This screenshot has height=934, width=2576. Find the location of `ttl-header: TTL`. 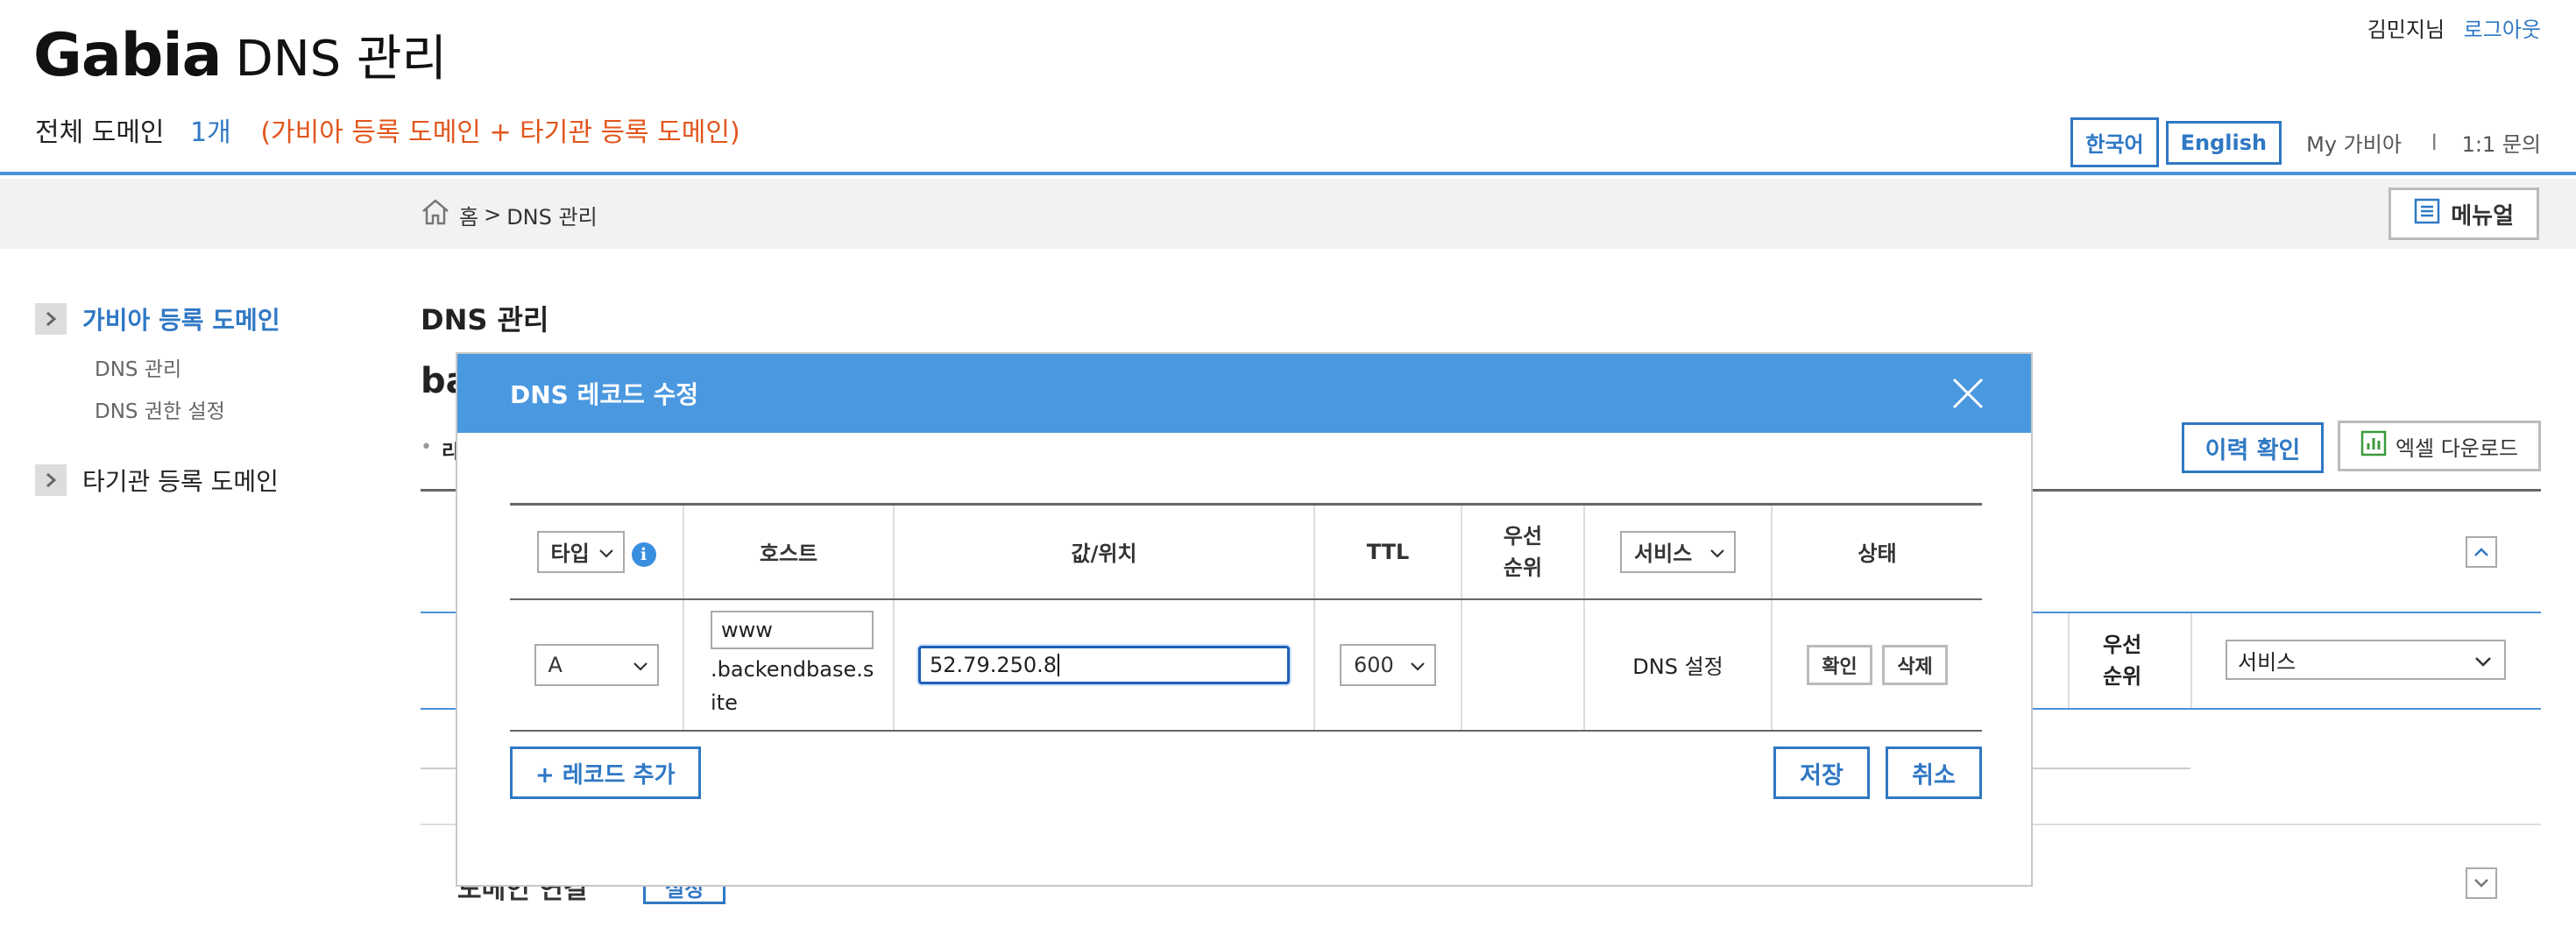

ttl-header: TTL is located at coordinates (1387, 551).